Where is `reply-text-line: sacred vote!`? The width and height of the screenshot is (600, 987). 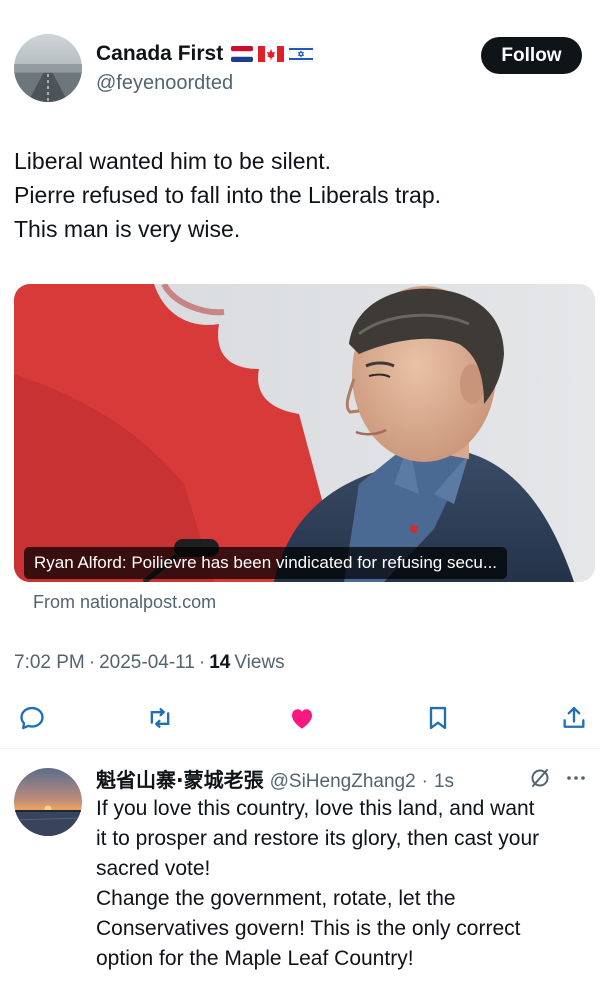 reply-text-line: sacred vote! is located at coordinates (153, 868).